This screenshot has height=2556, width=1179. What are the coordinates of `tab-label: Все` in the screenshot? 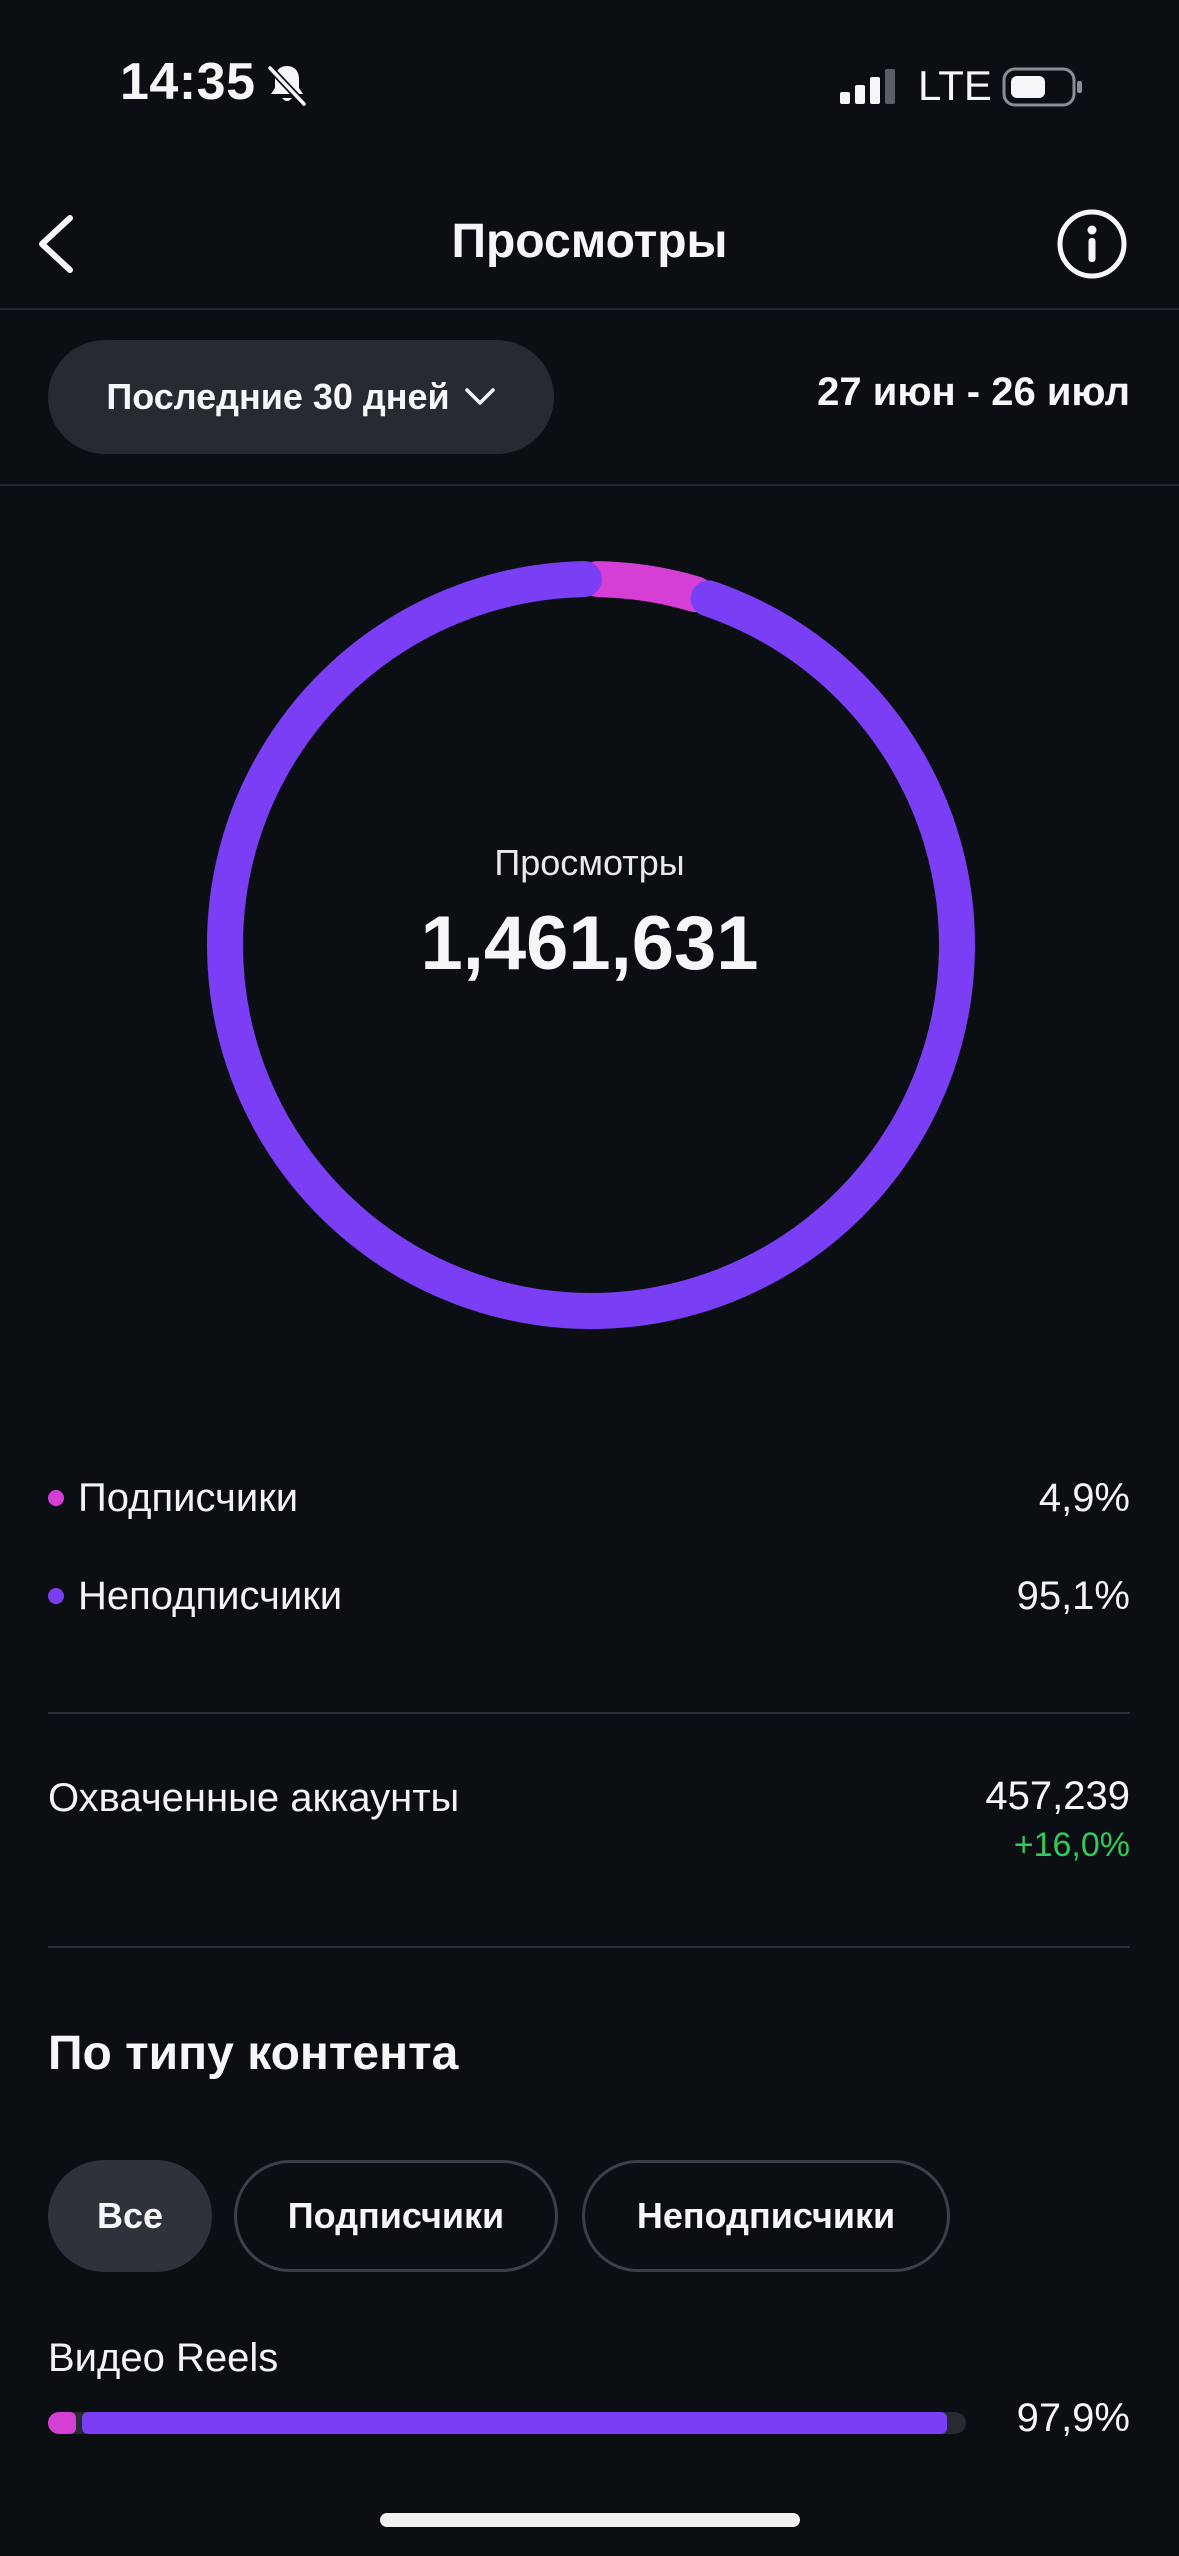 It's located at (130, 2215).